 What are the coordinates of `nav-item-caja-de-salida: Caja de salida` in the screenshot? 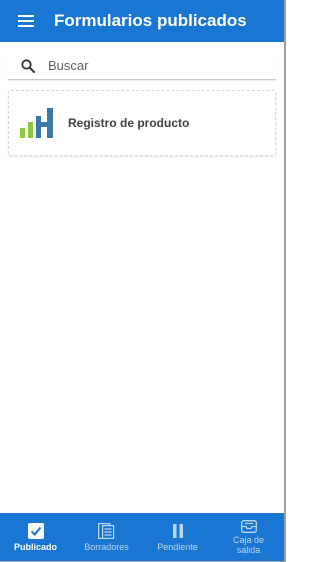 It's located at (248, 537).